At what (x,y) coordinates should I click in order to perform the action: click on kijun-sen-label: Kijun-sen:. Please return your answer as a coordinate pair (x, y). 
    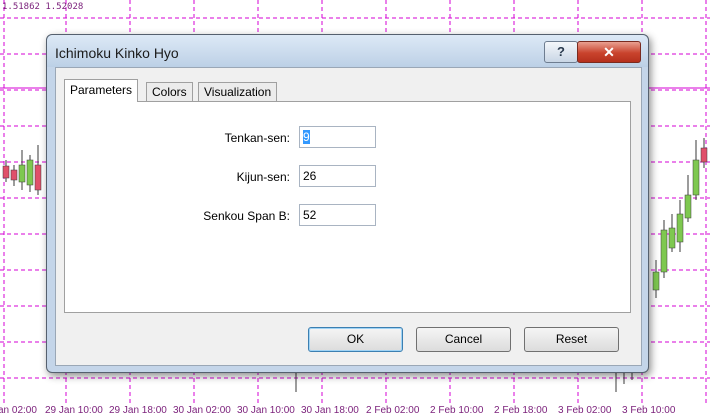
    Looking at the image, I should click on (263, 177).